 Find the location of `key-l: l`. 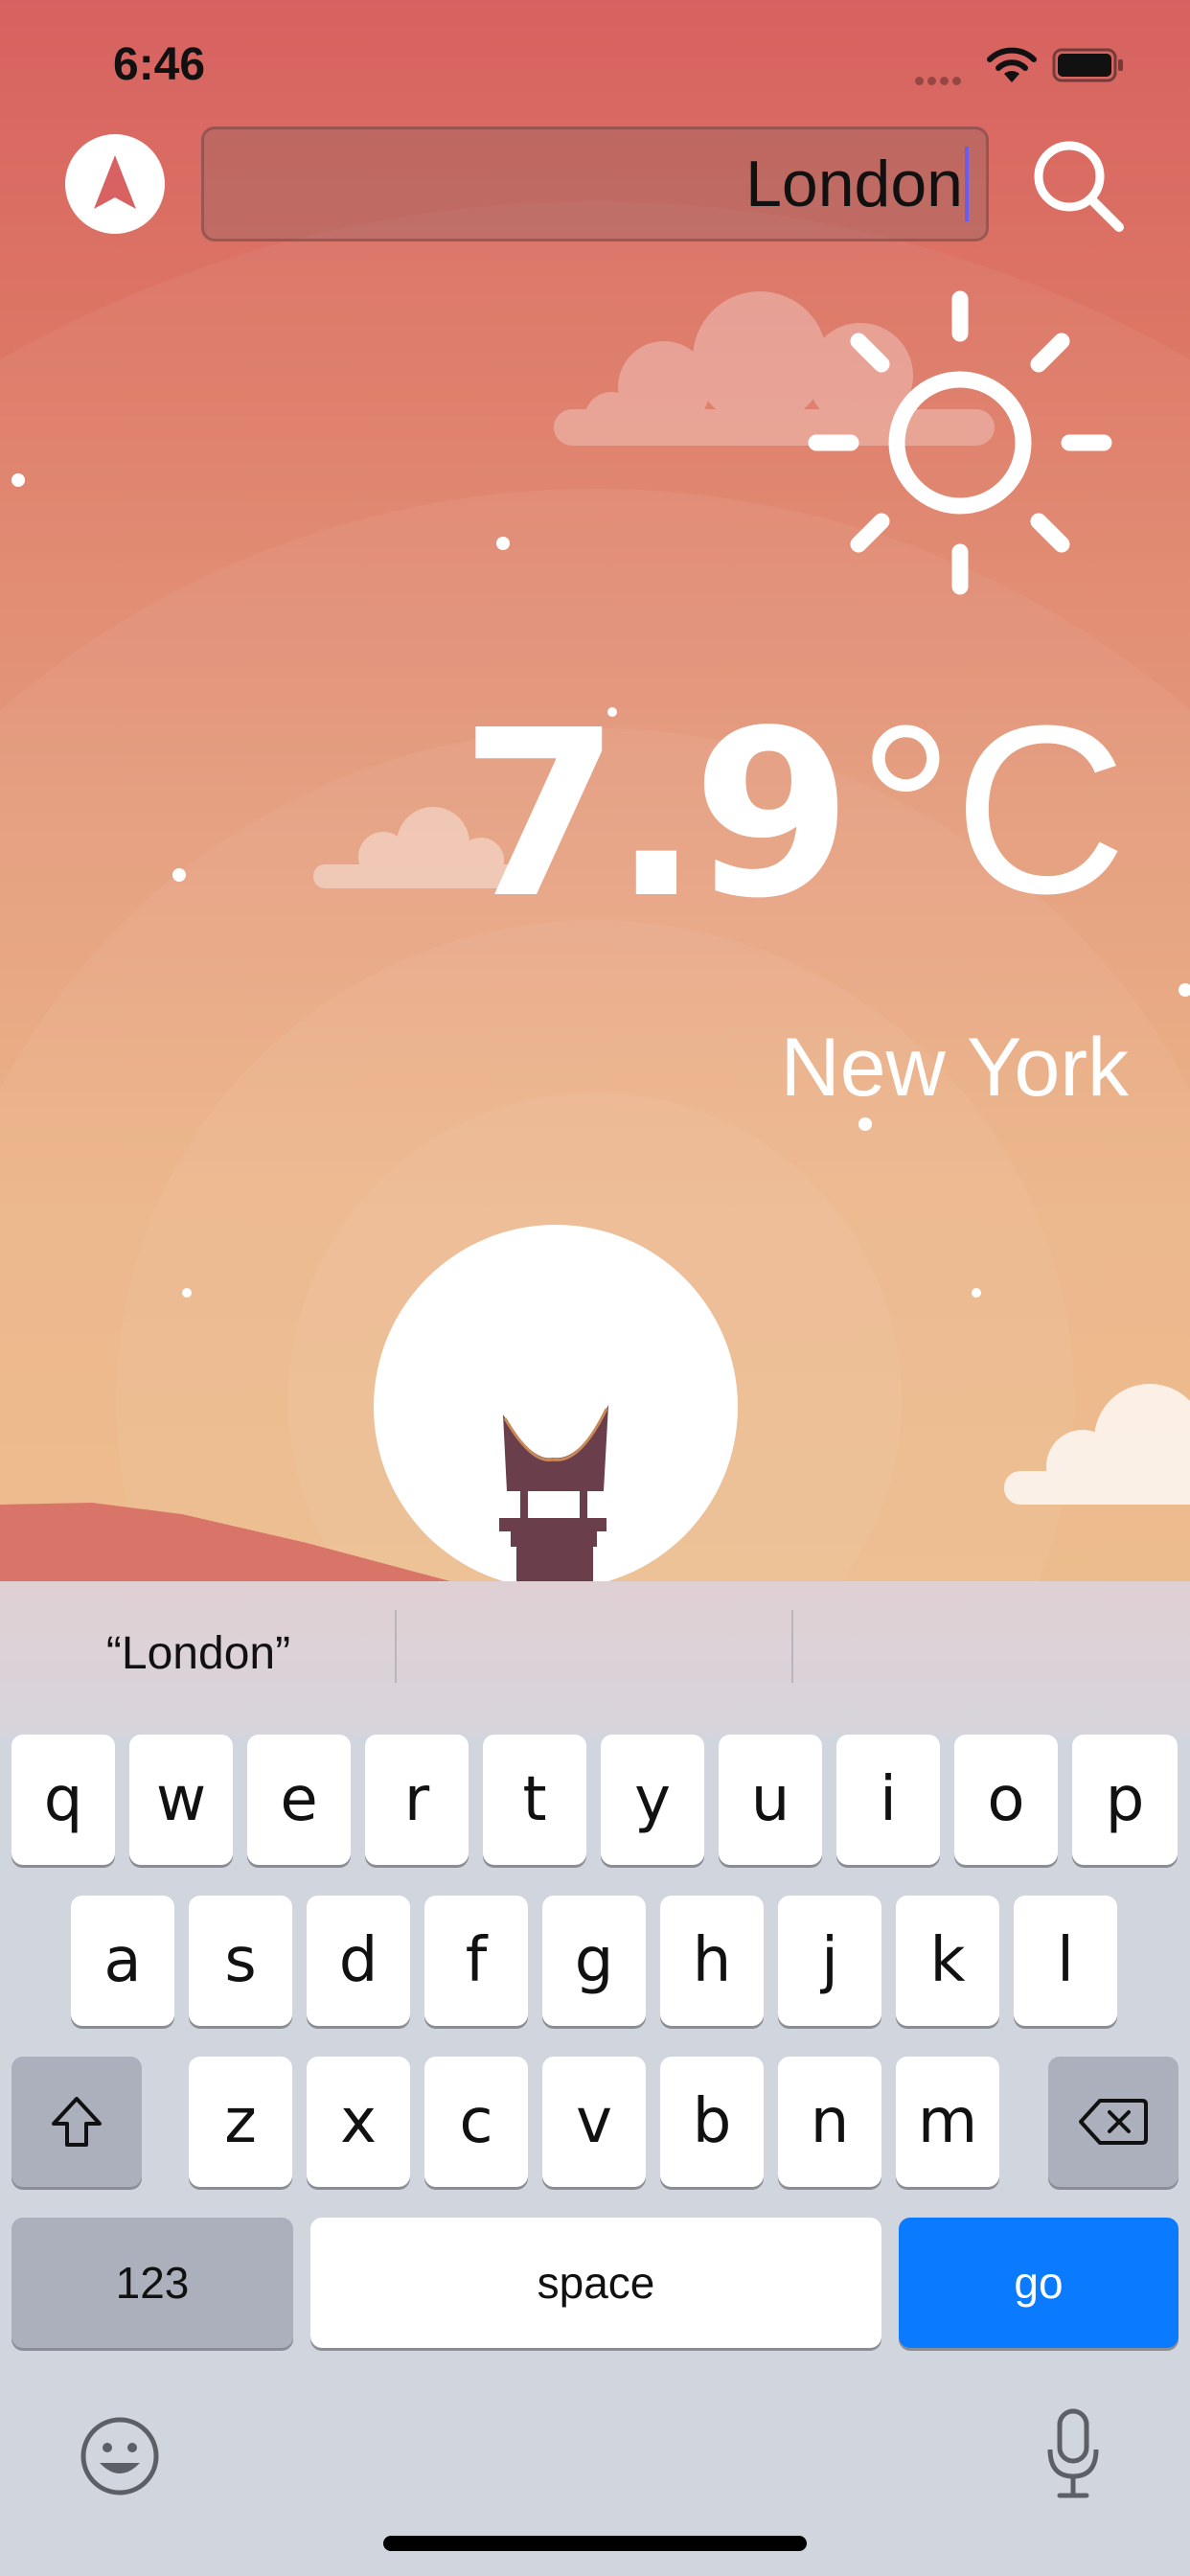

key-l: l is located at coordinates (1066, 1961).